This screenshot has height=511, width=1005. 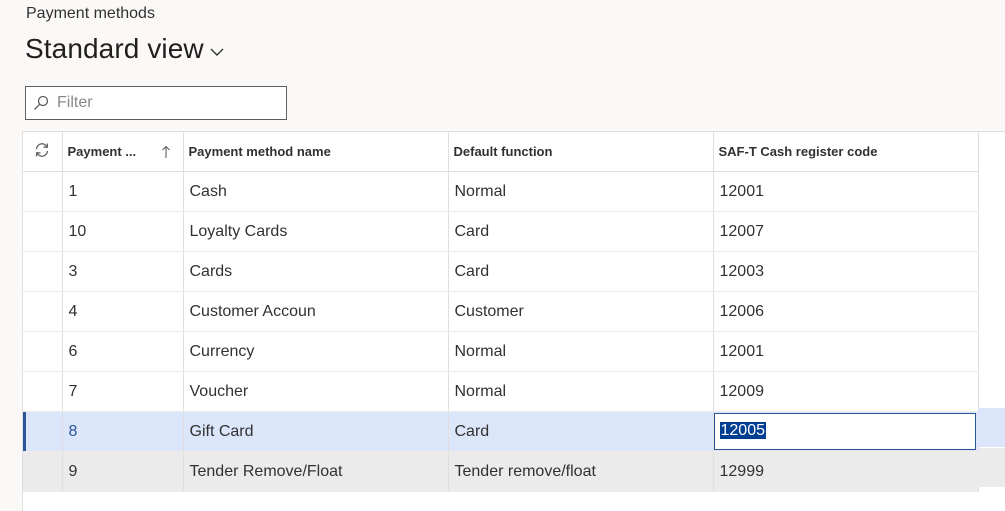 What do you see at coordinates (123, 391) in the screenshot?
I see `payment-id-cell: 7` at bounding box center [123, 391].